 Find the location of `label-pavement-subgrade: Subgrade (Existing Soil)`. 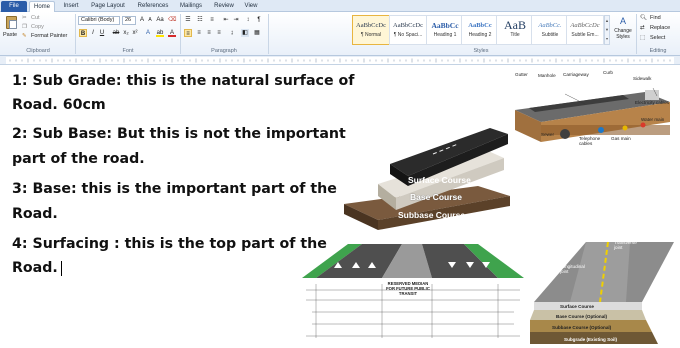

label-pavement-subgrade: Subgrade (Existing Soil) is located at coordinates (591, 339).